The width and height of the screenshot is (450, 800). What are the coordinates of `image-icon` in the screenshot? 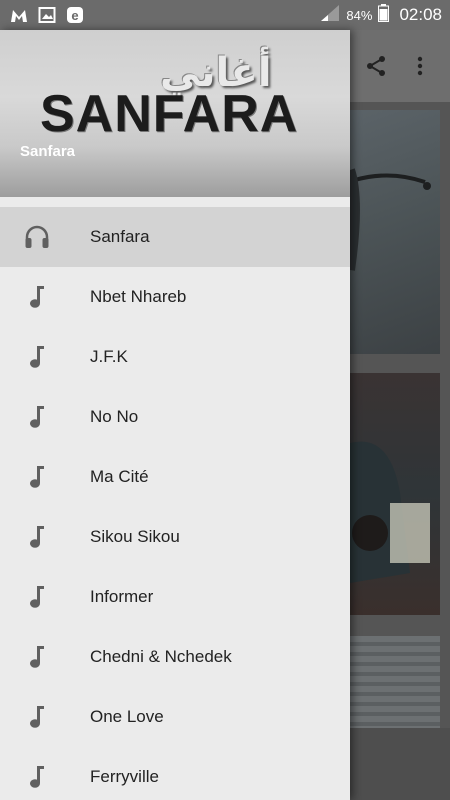 It's located at (47, 15).